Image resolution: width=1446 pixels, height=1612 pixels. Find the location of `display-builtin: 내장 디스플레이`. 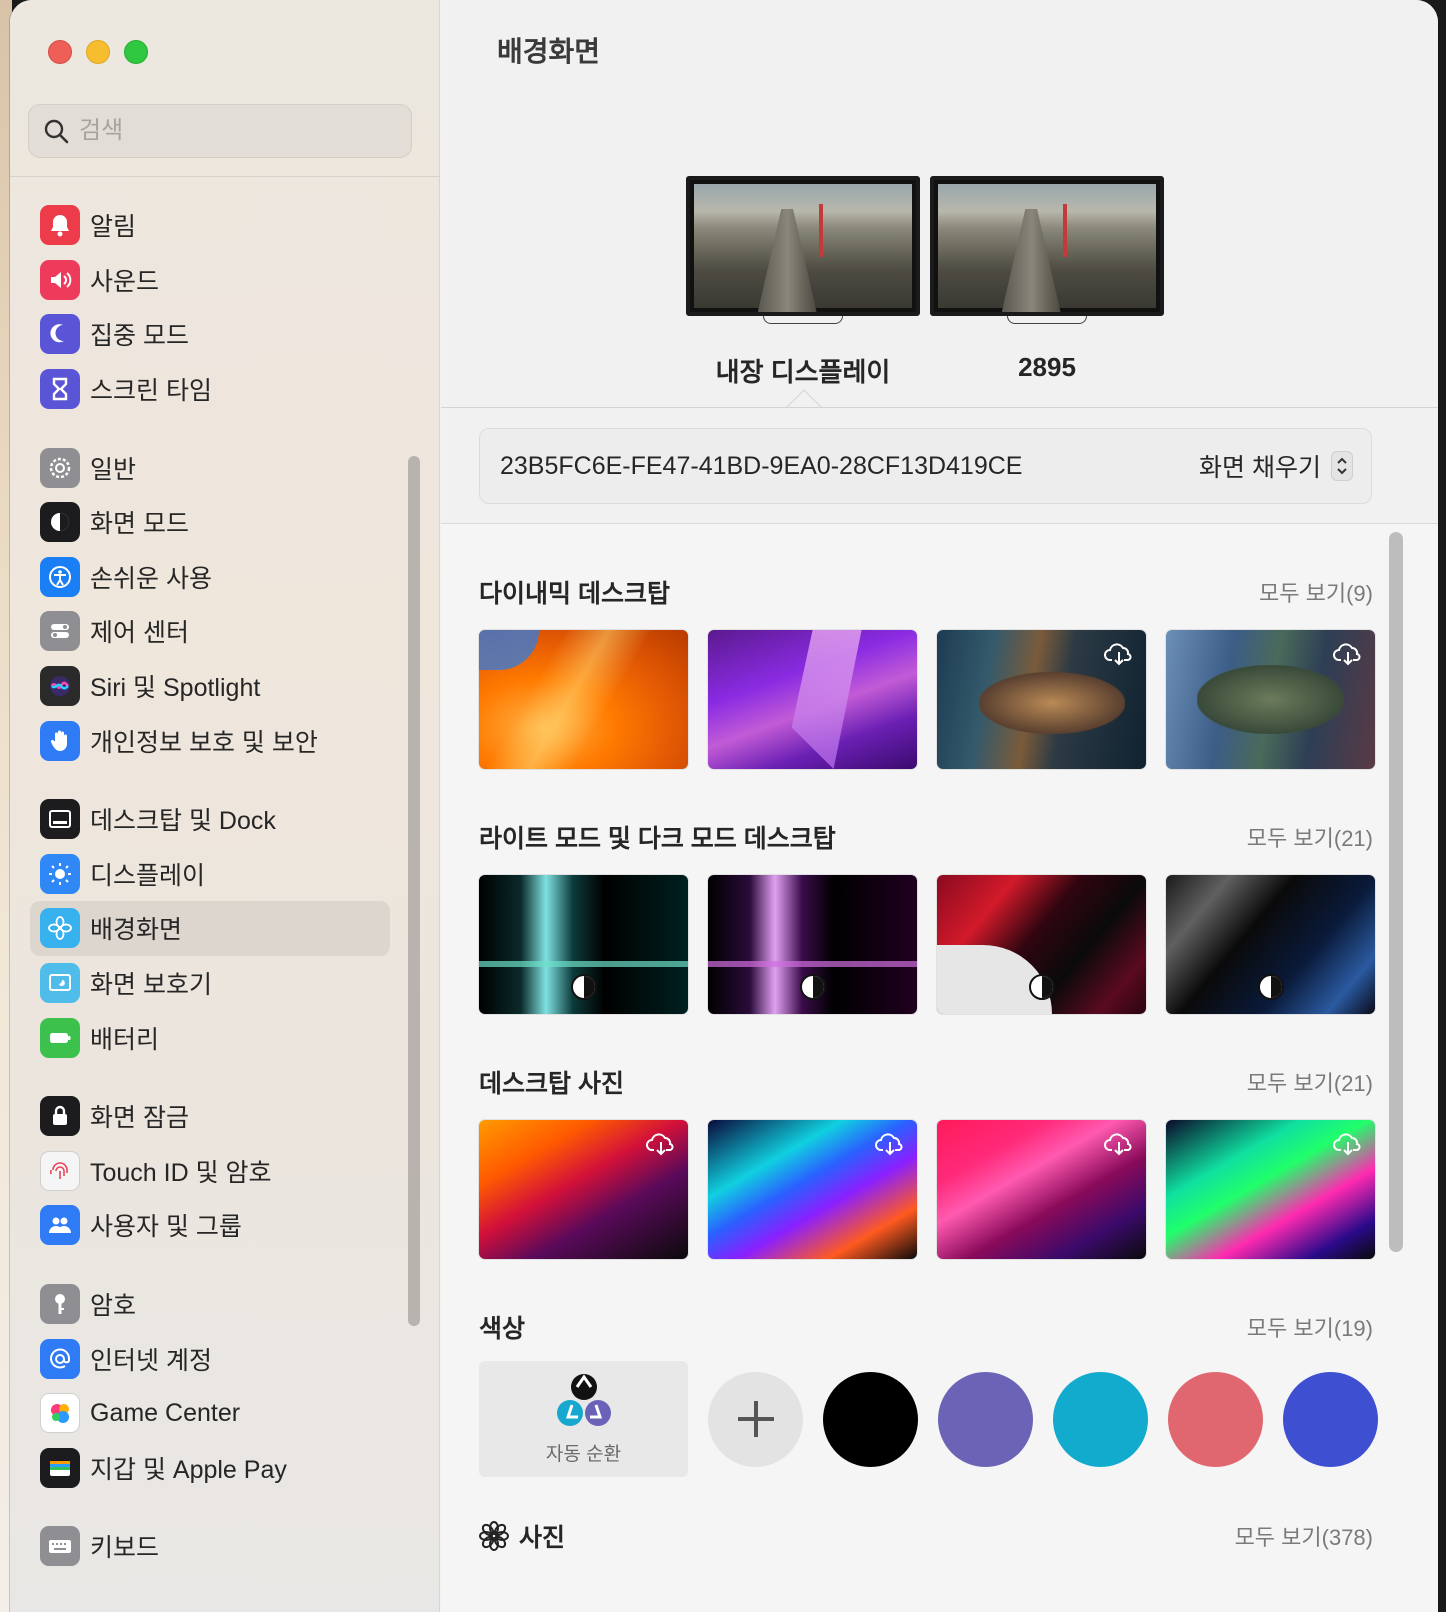

display-builtin: 내장 디스플레이 is located at coordinates (803, 282).